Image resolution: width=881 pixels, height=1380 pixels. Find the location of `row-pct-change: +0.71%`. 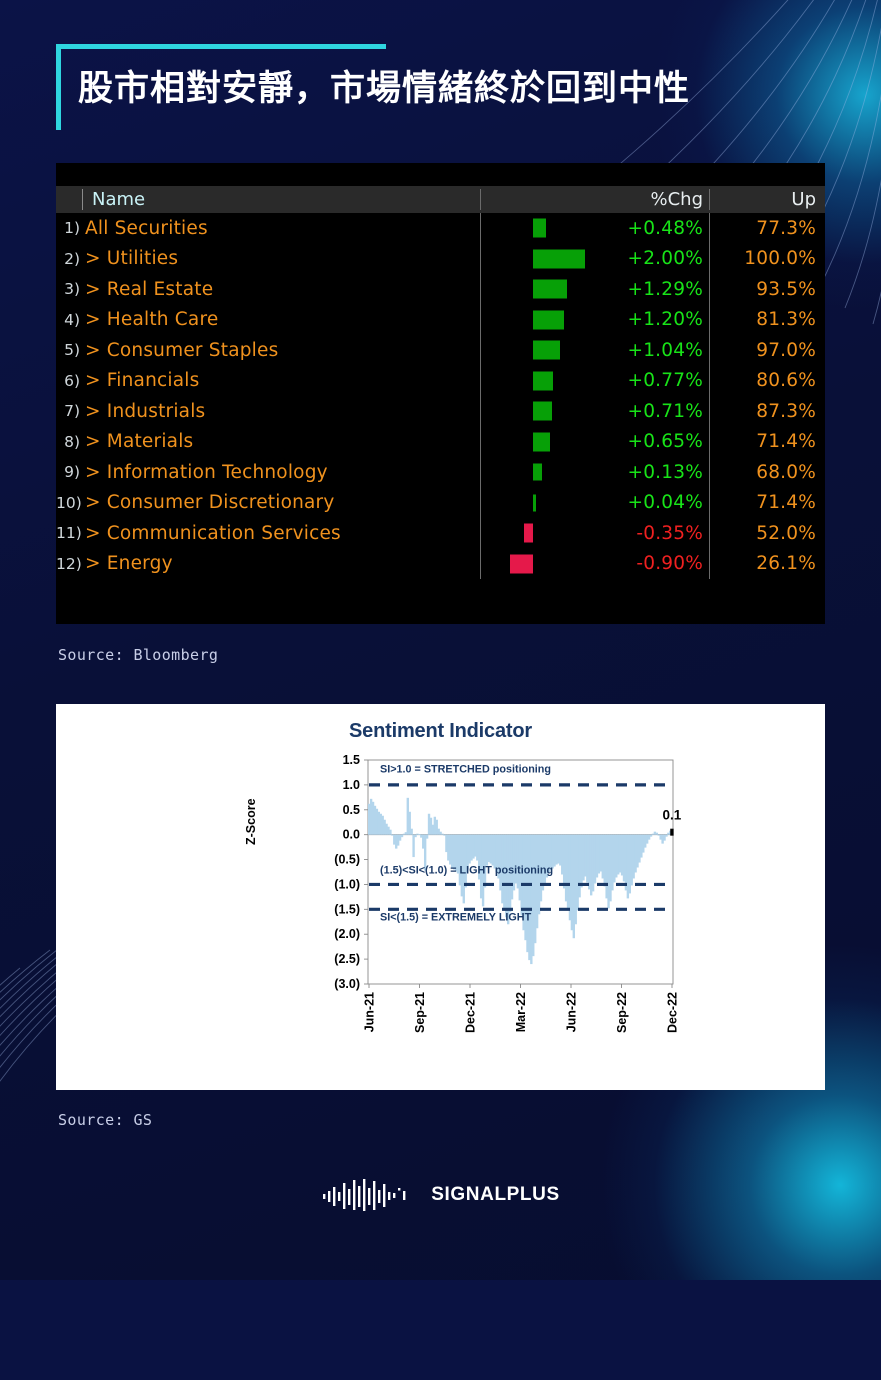

row-pct-change: +0.71% is located at coordinates (665, 411).